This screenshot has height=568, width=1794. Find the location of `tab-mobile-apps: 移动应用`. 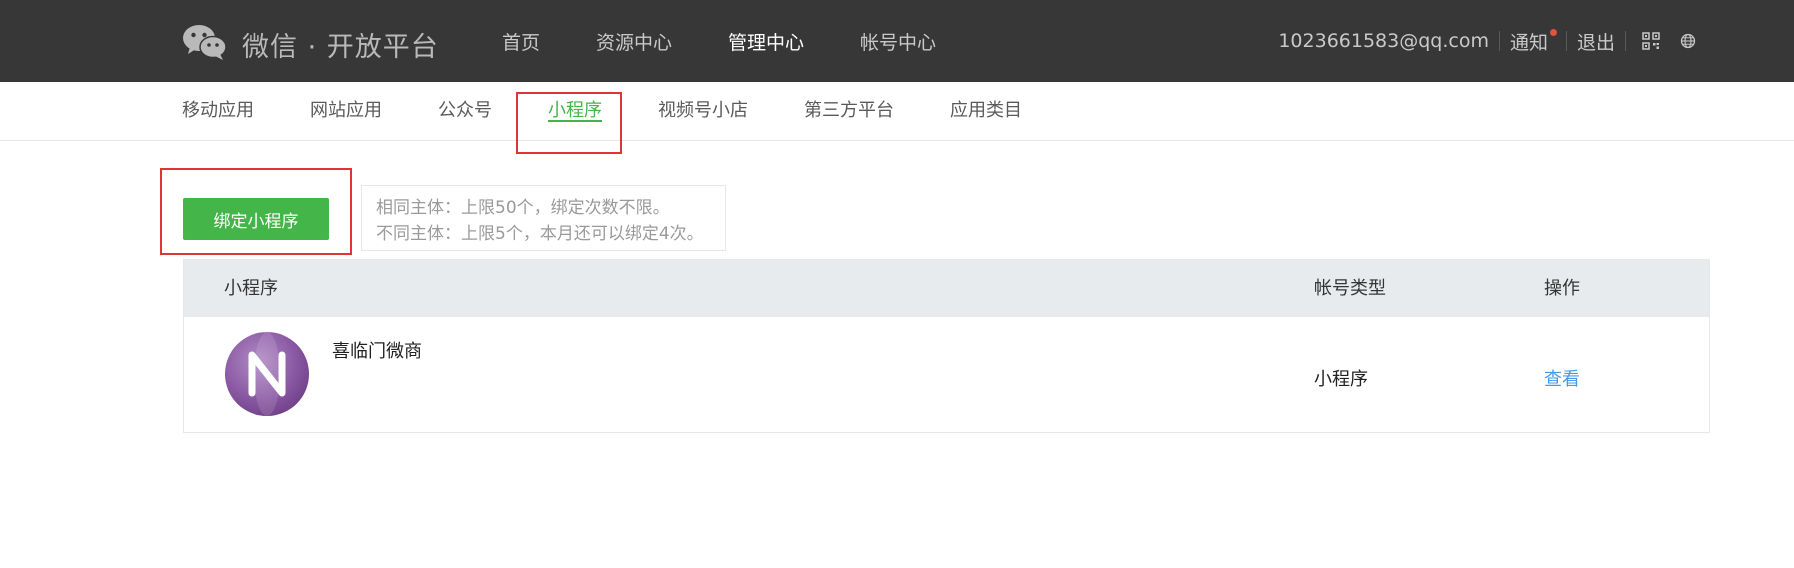

tab-mobile-apps: 移动应用 is located at coordinates (218, 111).